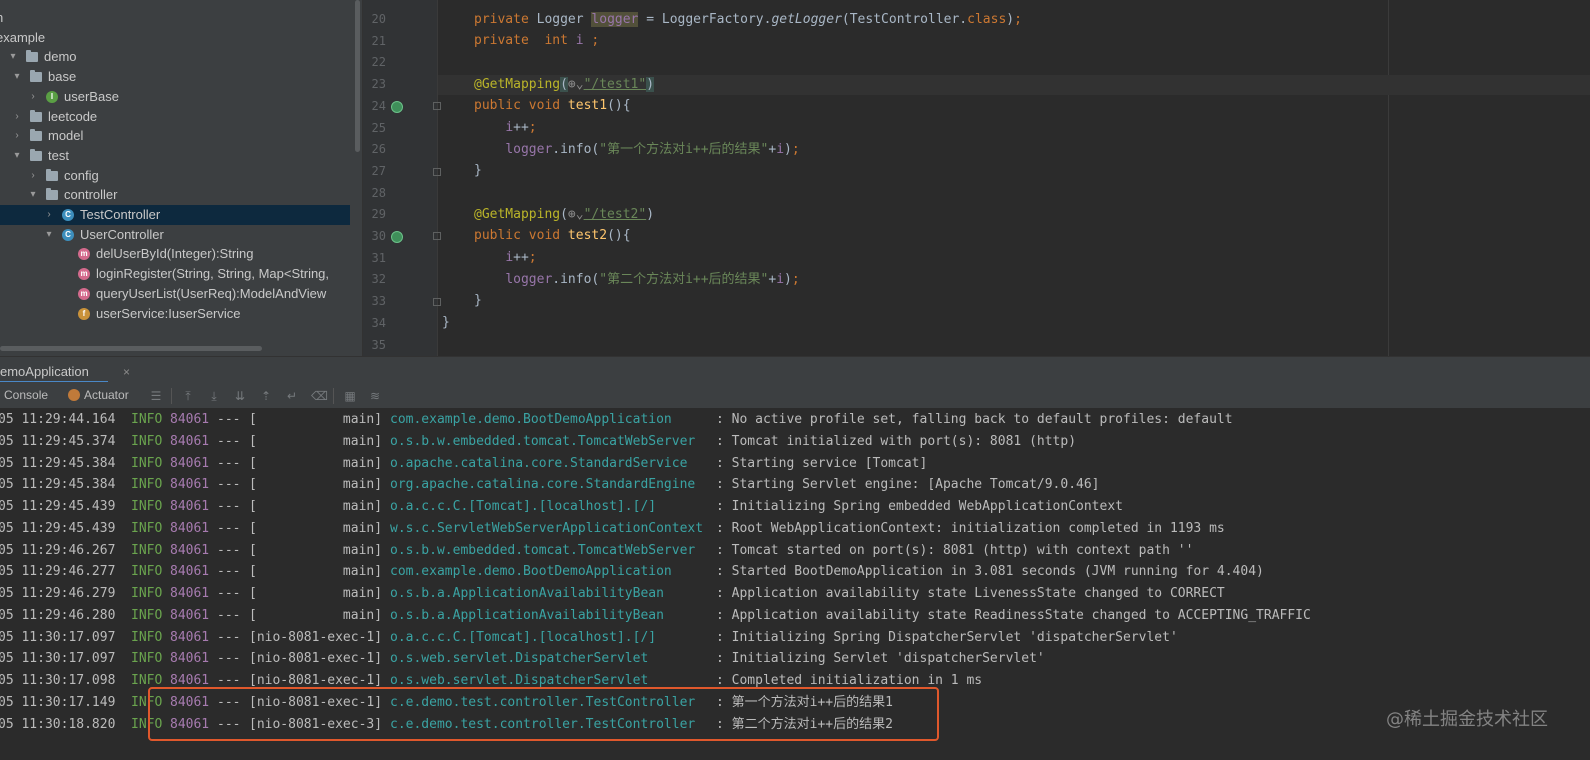 The width and height of the screenshot is (1590, 760). I want to click on tree-item: ▾ base, so click(181, 77).